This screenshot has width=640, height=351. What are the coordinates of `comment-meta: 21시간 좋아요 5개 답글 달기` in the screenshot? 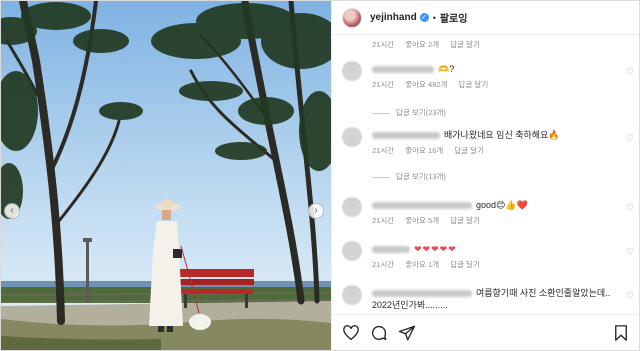 It's located at (497, 221).